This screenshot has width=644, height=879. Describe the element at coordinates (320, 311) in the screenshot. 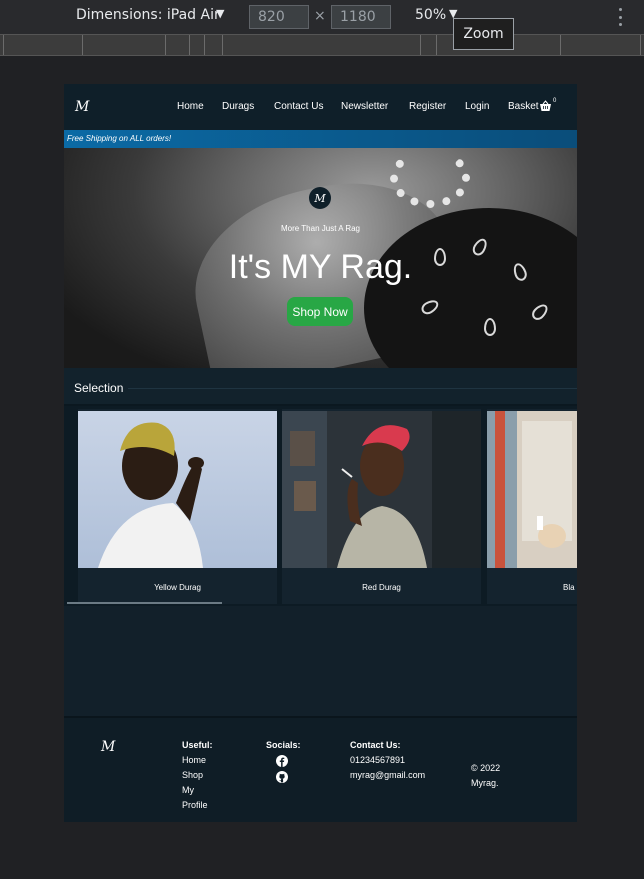

I see `shop-now-button: Shop Now` at that location.